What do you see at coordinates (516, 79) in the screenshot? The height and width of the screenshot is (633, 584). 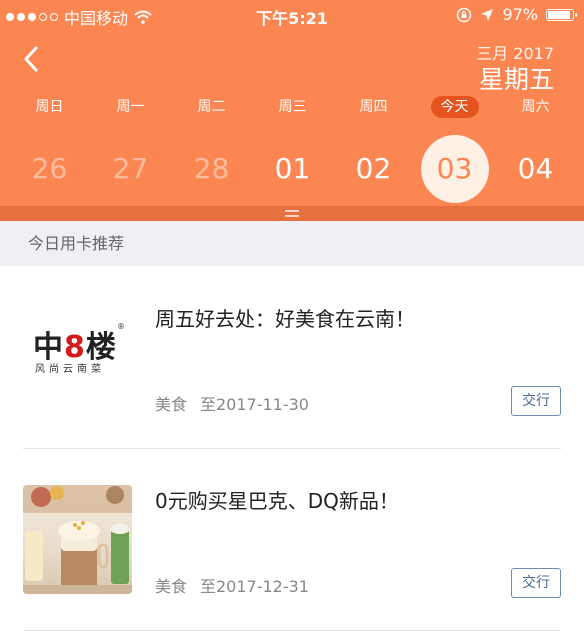 I see `weekday-label: 星期五` at bounding box center [516, 79].